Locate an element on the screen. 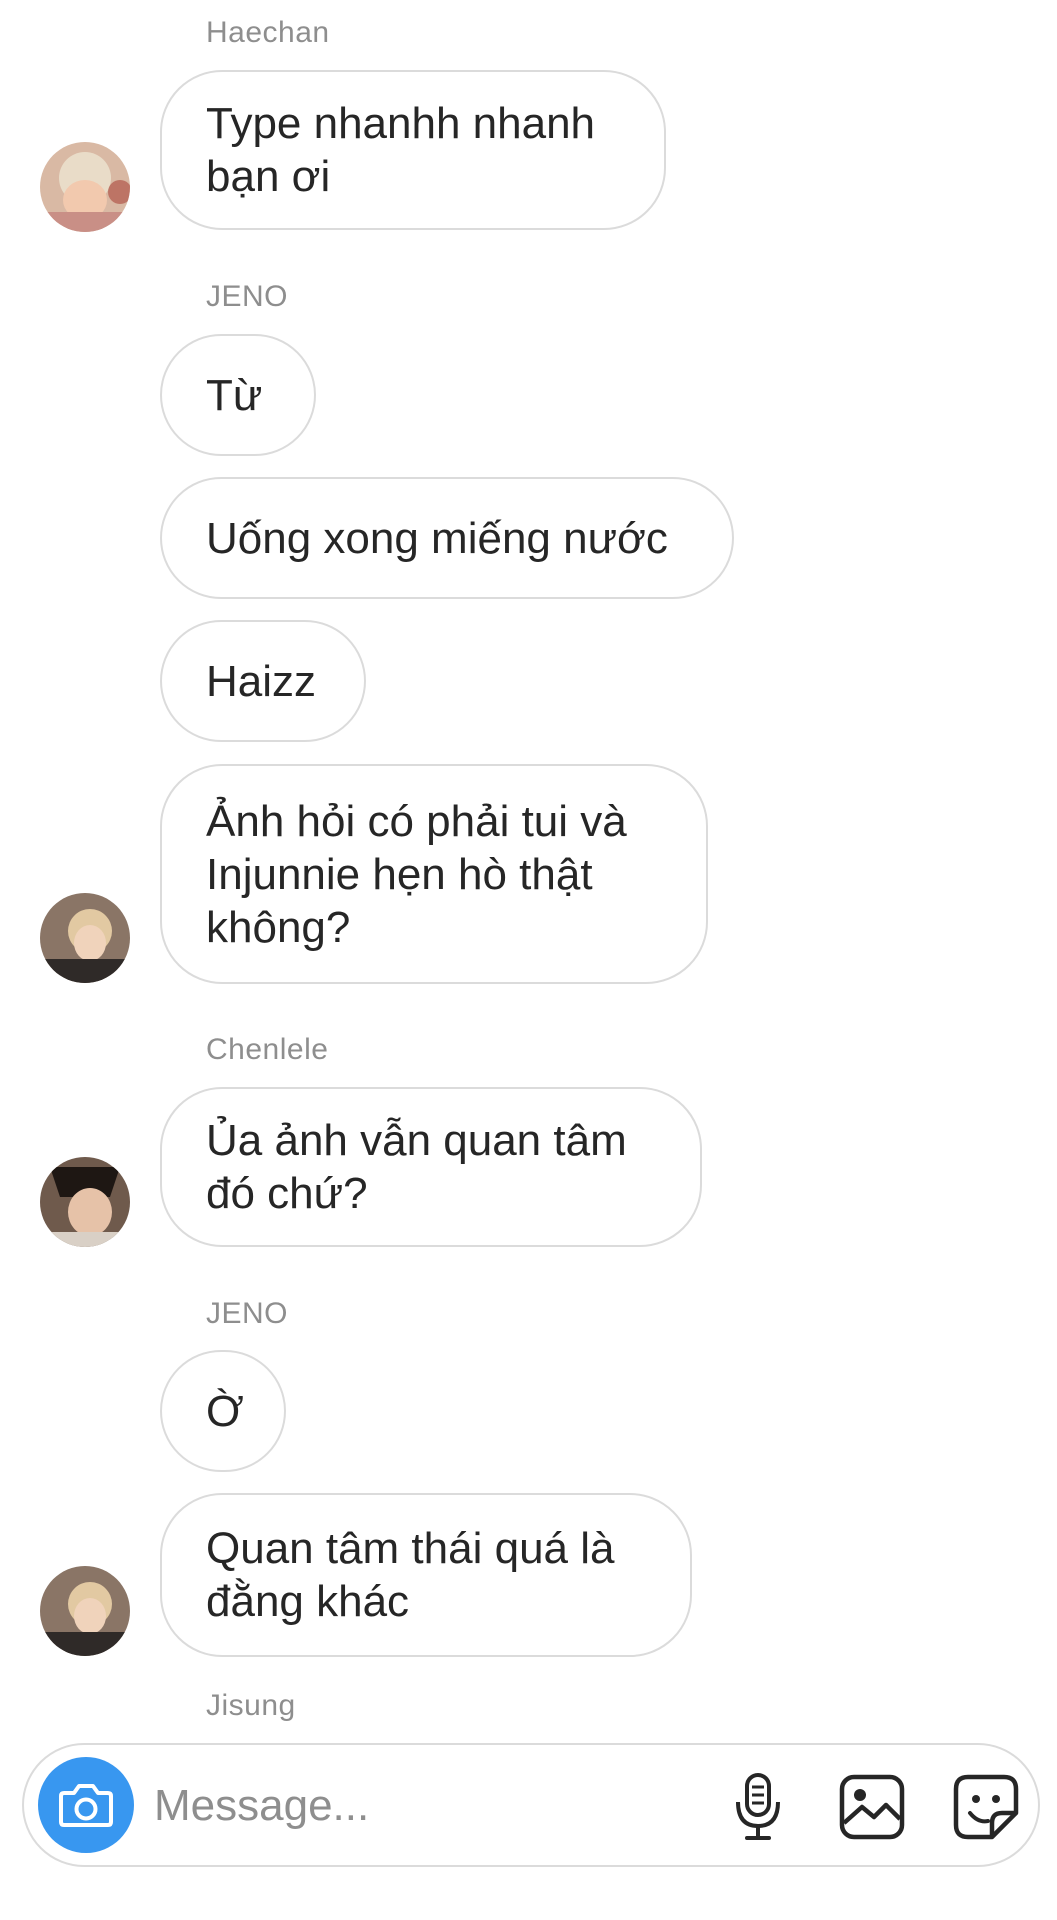 The width and height of the screenshot is (1057, 1920). camera-button is located at coordinates (86, 1805).